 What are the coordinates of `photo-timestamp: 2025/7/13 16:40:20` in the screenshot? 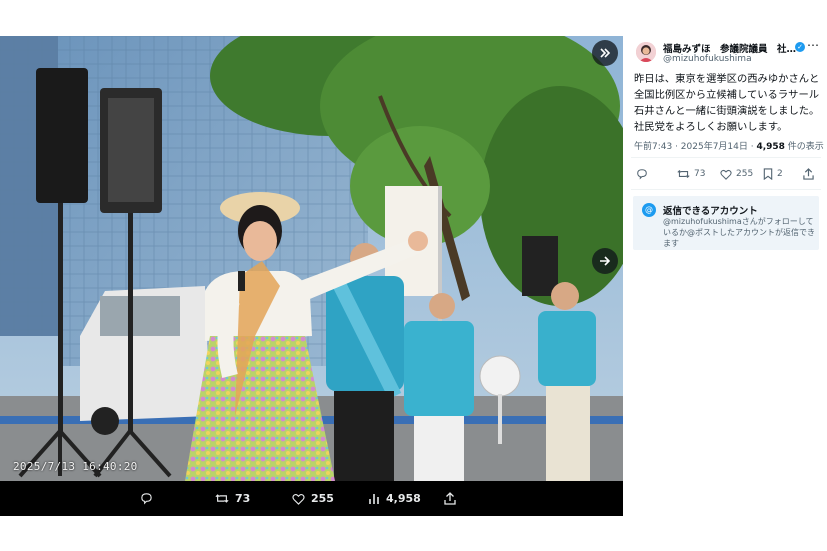 It's located at (75, 466).